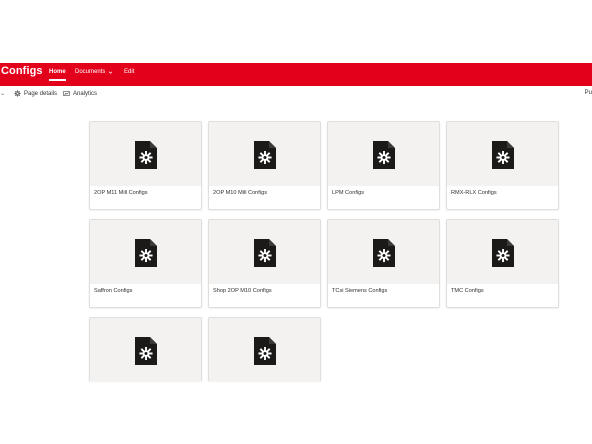 The height and width of the screenshot is (444, 592). What do you see at coordinates (360, 291) in the screenshot?
I see `tile-label: TCsi Siemens Configs` at bounding box center [360, 291].